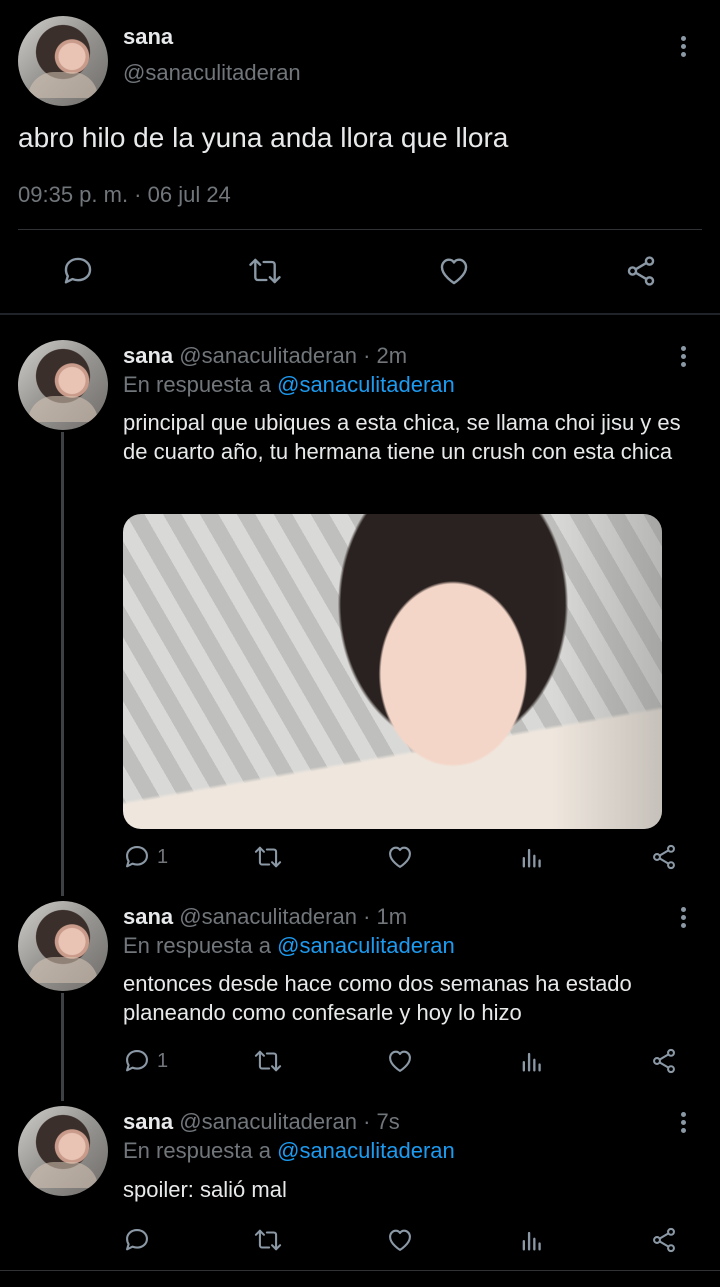 The image size is (720, 1287). Describe the element at coordinates (385, 916) in the screenshot. I see `tweet-age: · 1m` at that location.